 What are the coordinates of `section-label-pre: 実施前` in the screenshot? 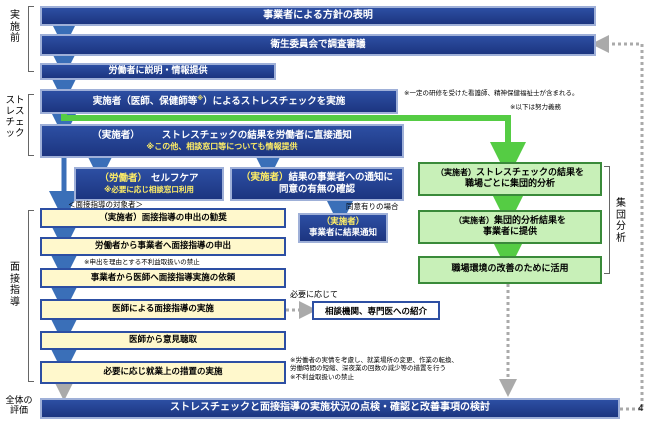 It's located at (15, 27).